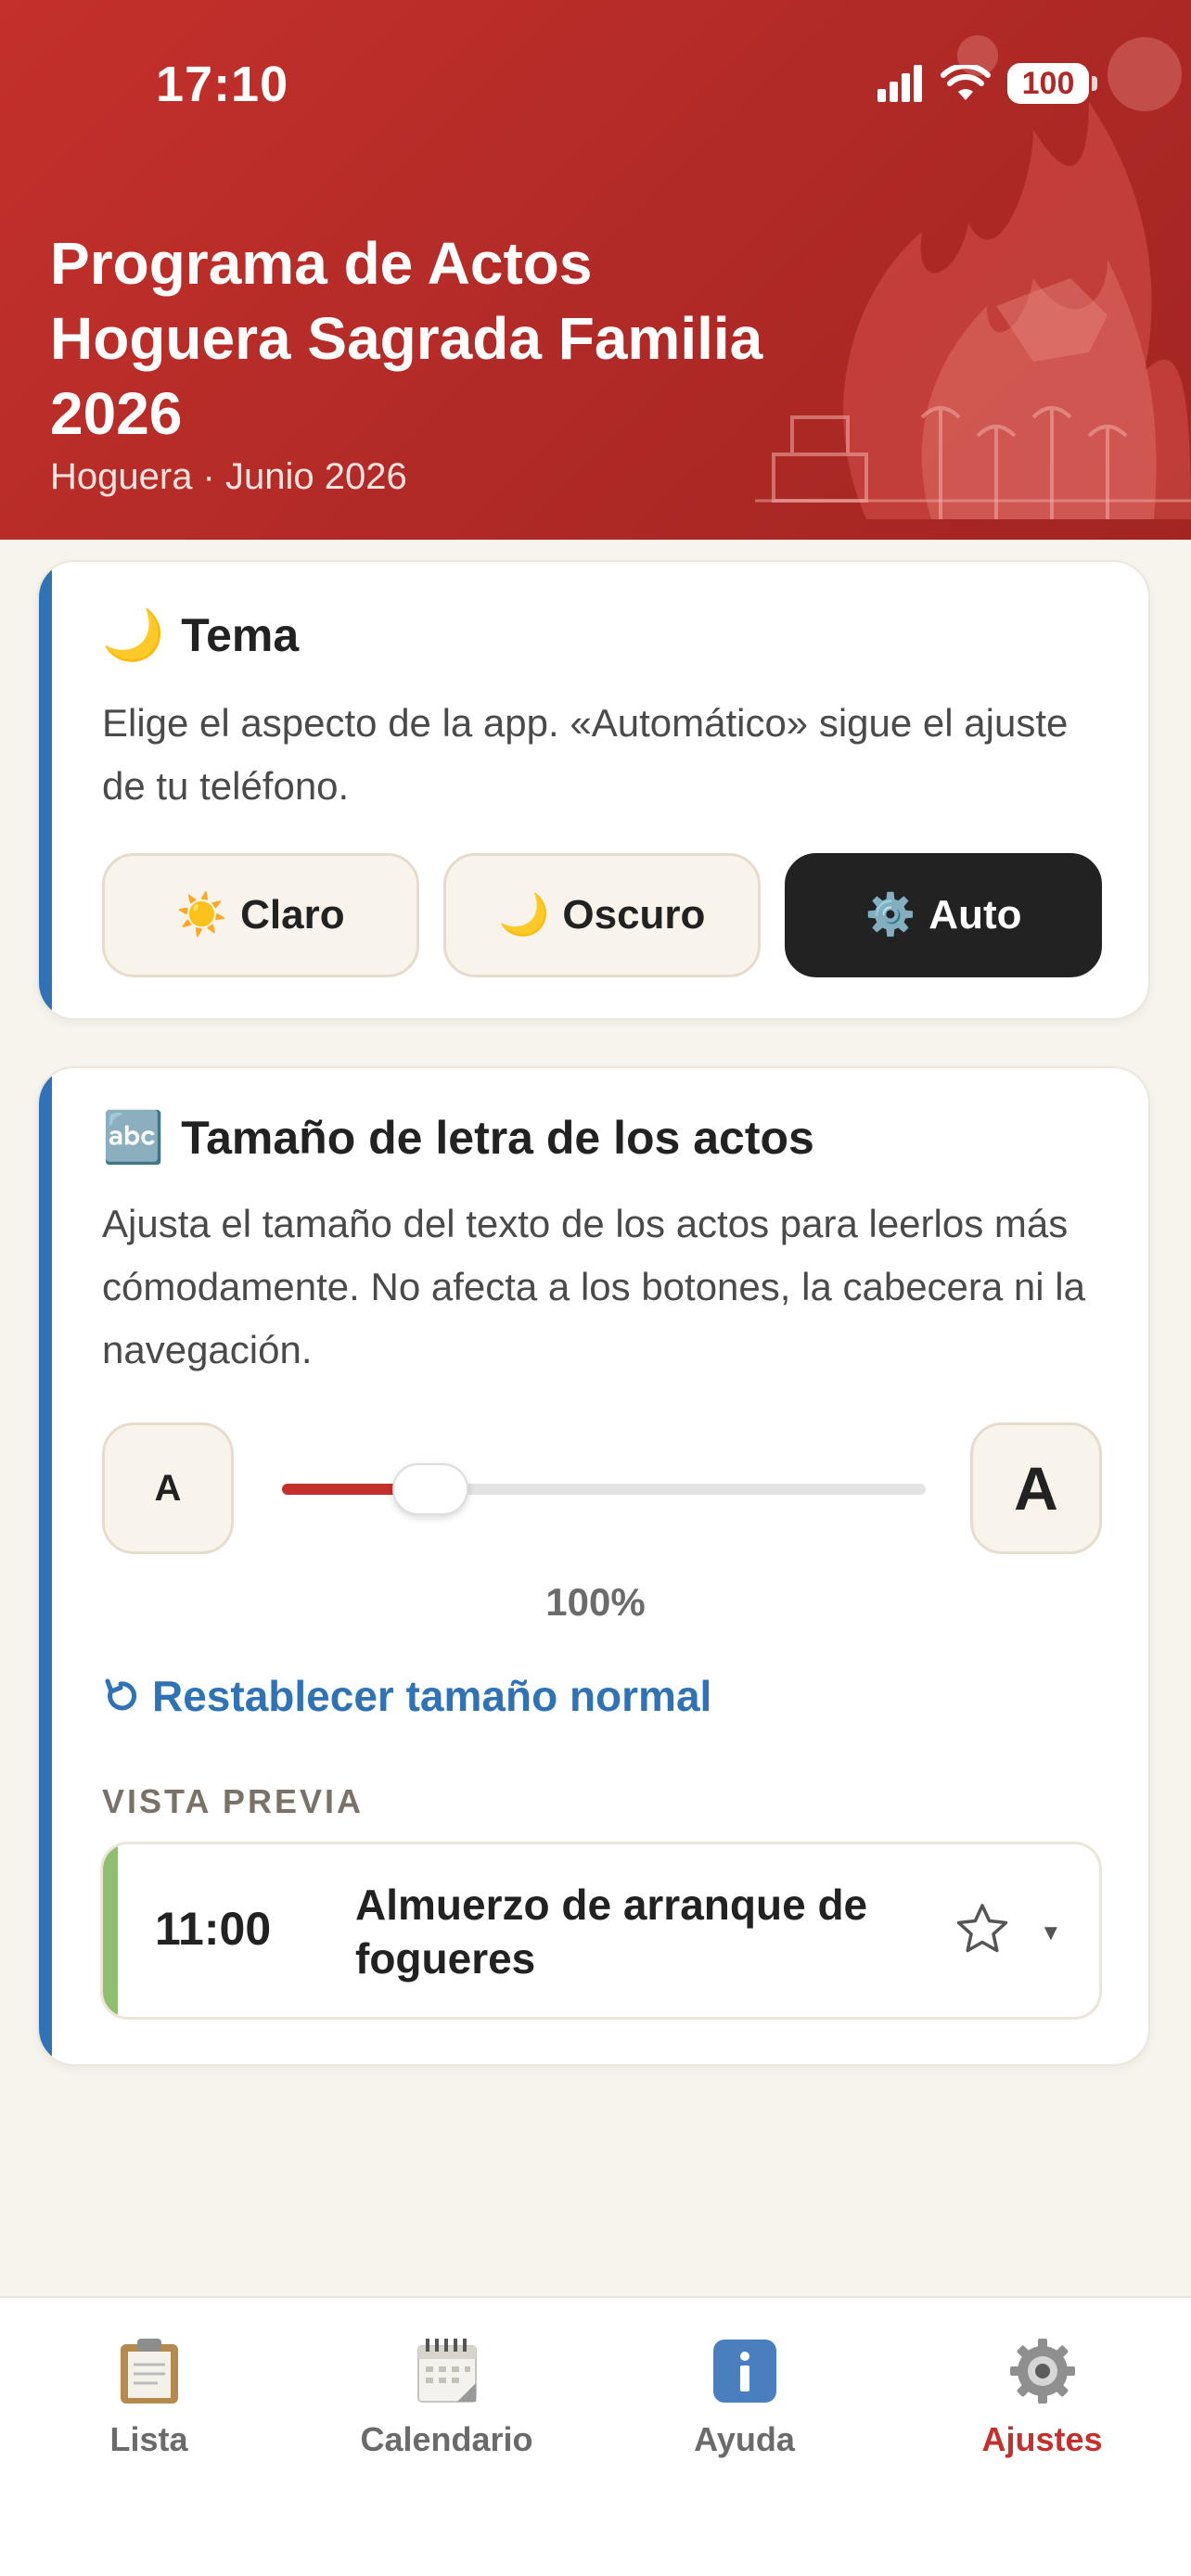  I want to click on tab-ayuda: Ayuda, so click(744, 2397).